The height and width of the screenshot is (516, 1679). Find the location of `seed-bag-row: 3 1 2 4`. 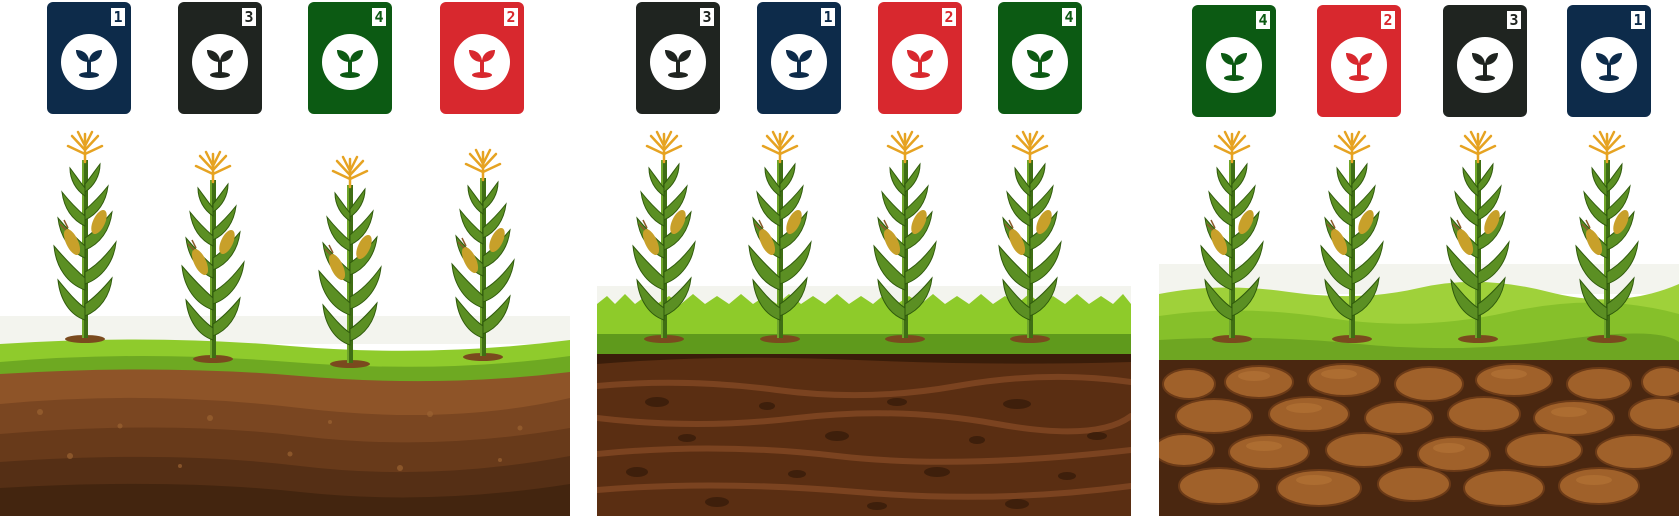

seed-bag-row: 3 1 2 4 is located at coordinates (864, 60).